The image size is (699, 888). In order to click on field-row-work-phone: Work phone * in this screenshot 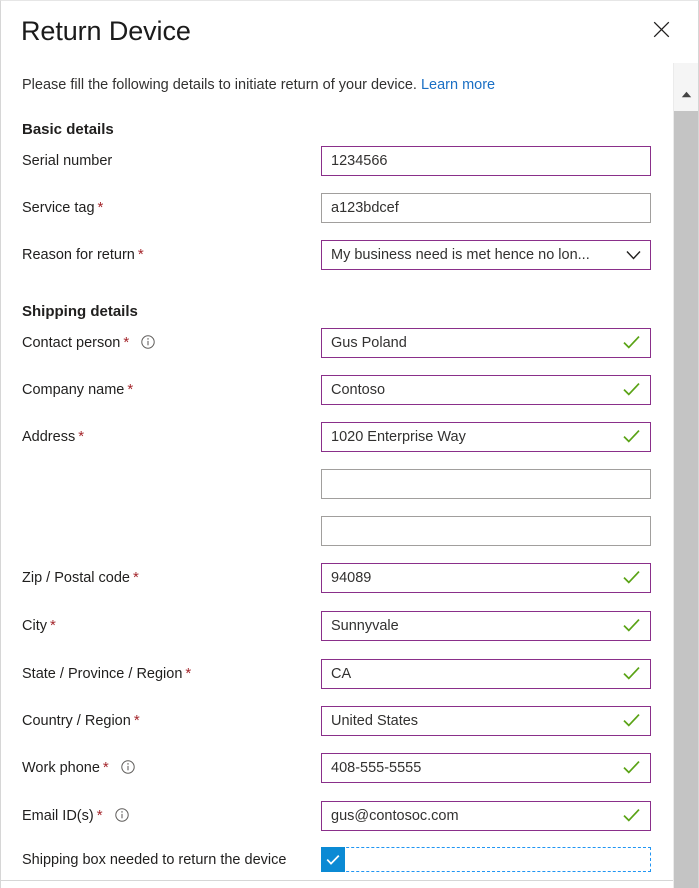, I will do `click(349, 768)`.